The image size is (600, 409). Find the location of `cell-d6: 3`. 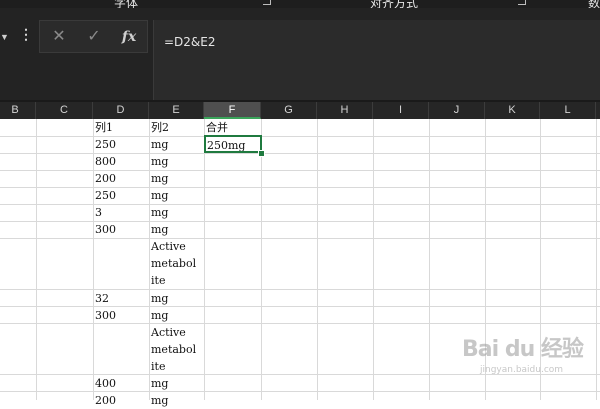

cell-d6: 3 is located at coordinates (98, 212).